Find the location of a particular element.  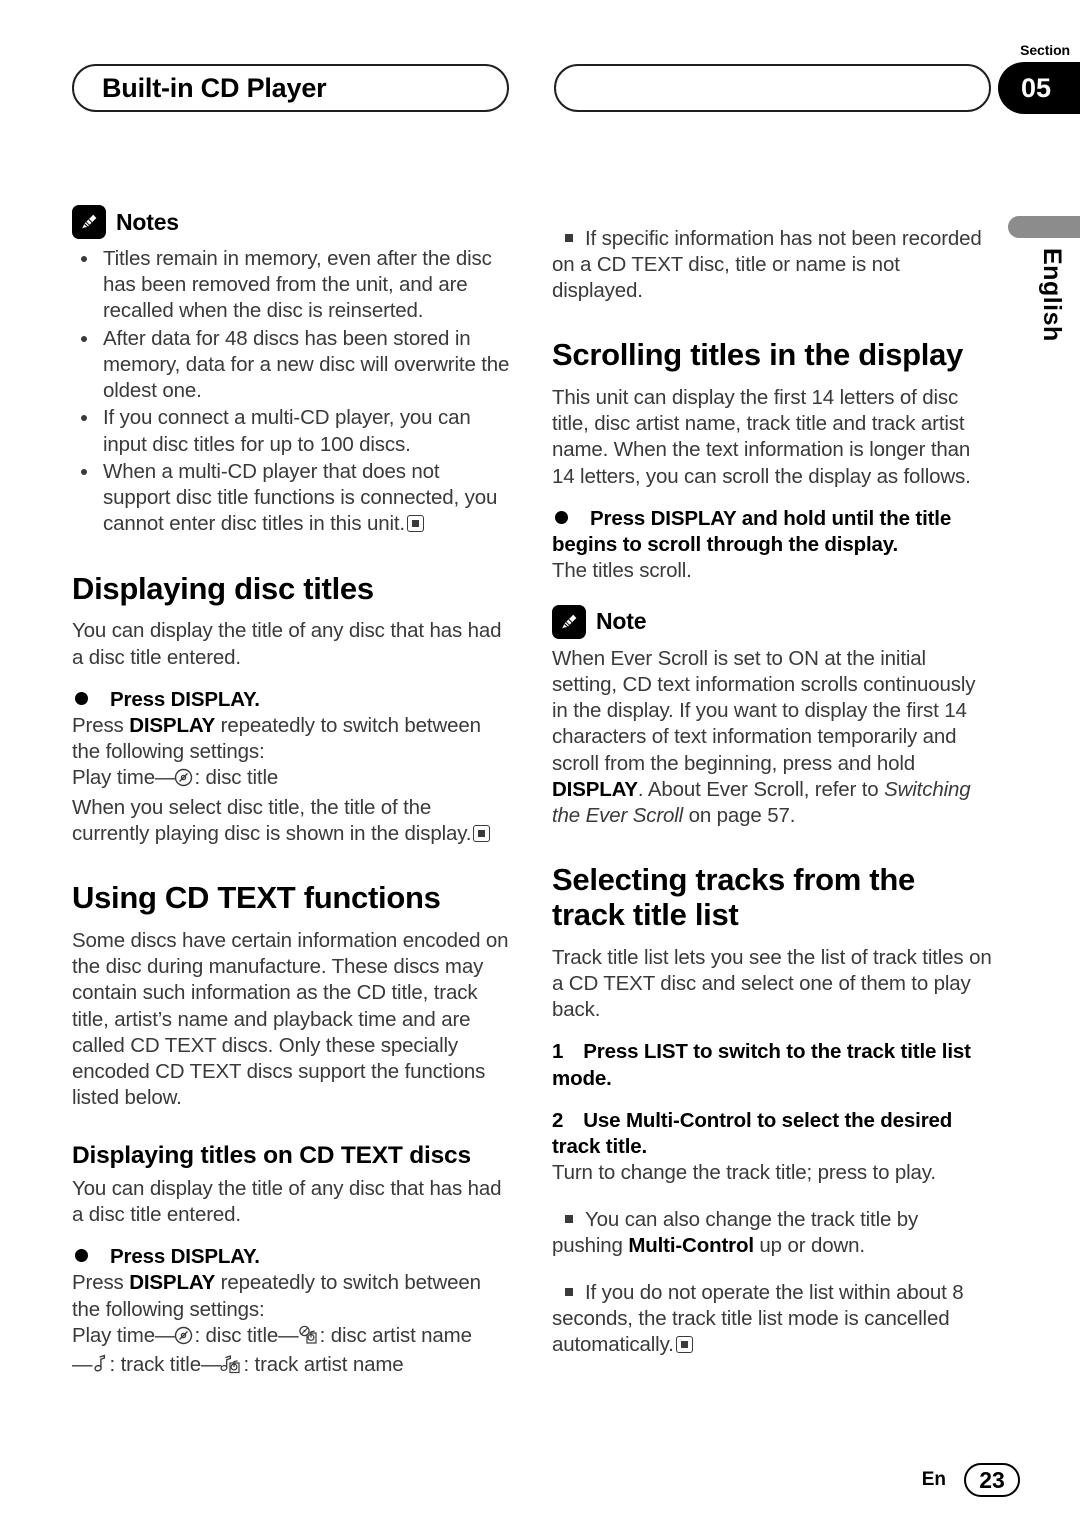

note-bold-display: DISPLAY is located at coordinates (595, 789).